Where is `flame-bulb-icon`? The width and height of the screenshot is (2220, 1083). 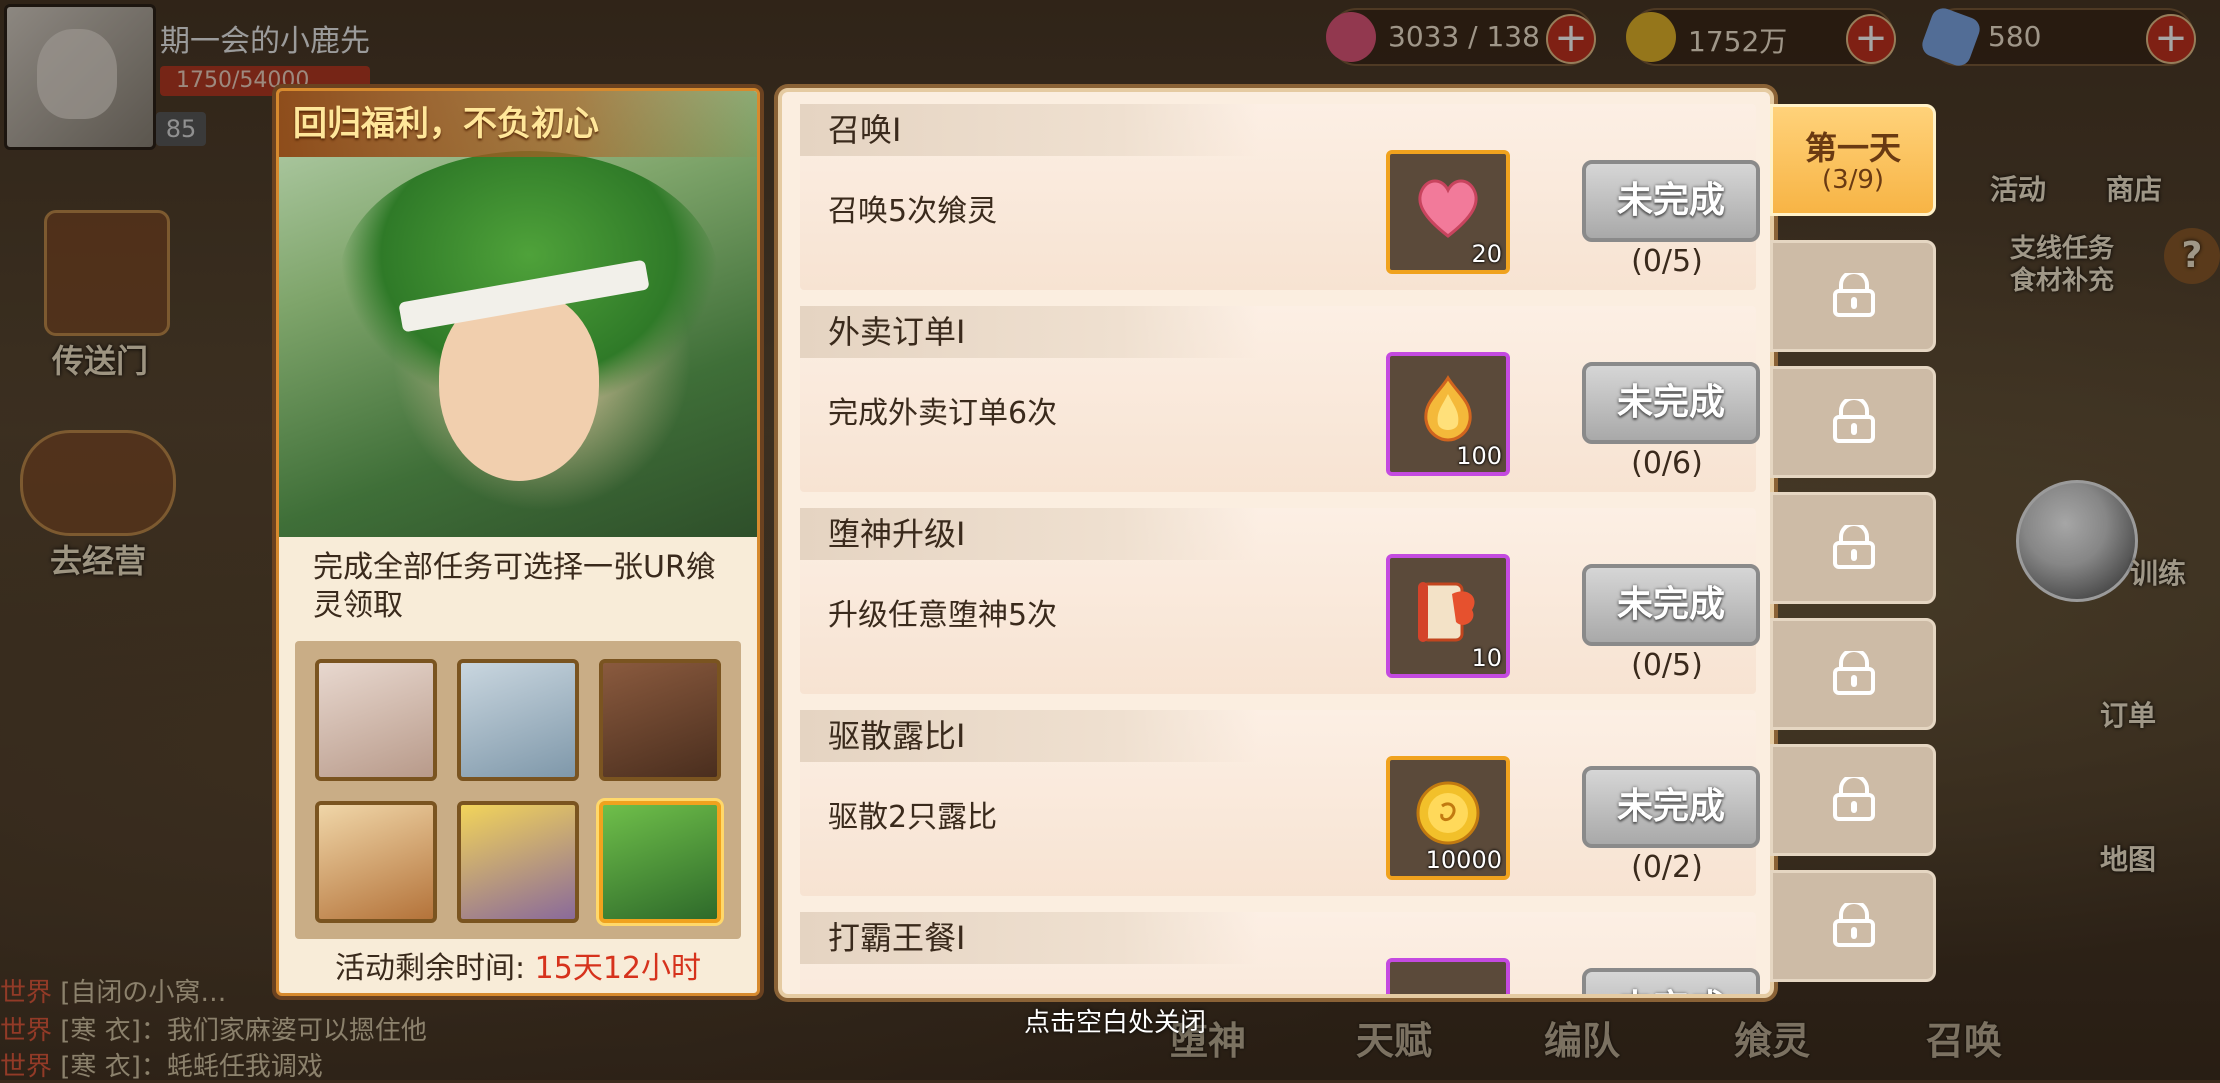 flame-bulb-icon is located at coordinates (1448, 408).